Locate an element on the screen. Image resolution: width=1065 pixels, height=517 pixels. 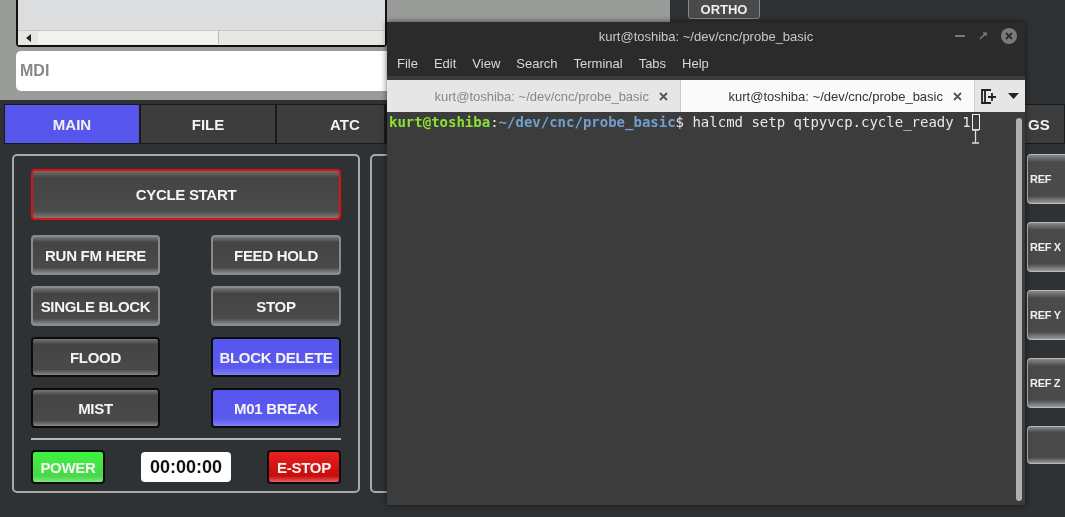
action-button: SINGLE BLOCK is located at coordinates (95, 306).